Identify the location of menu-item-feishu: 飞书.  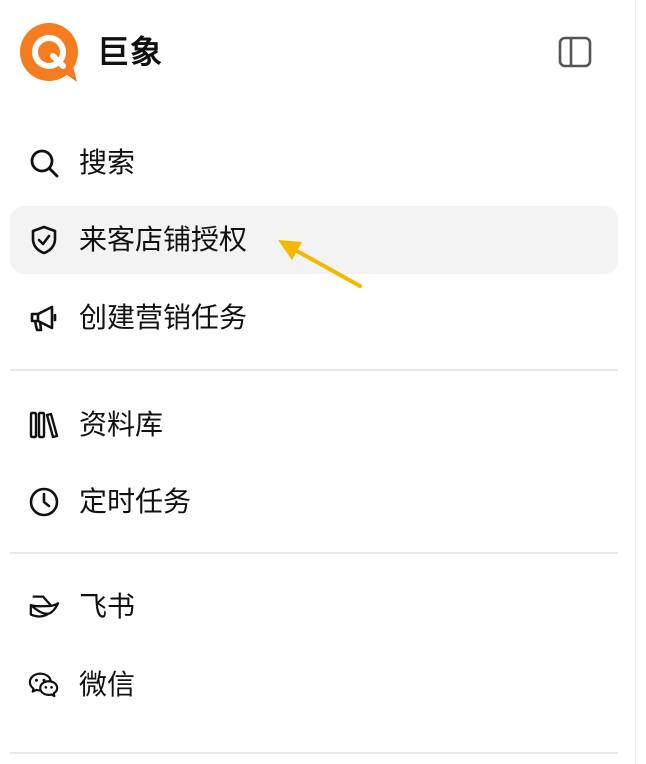
(314, 607).